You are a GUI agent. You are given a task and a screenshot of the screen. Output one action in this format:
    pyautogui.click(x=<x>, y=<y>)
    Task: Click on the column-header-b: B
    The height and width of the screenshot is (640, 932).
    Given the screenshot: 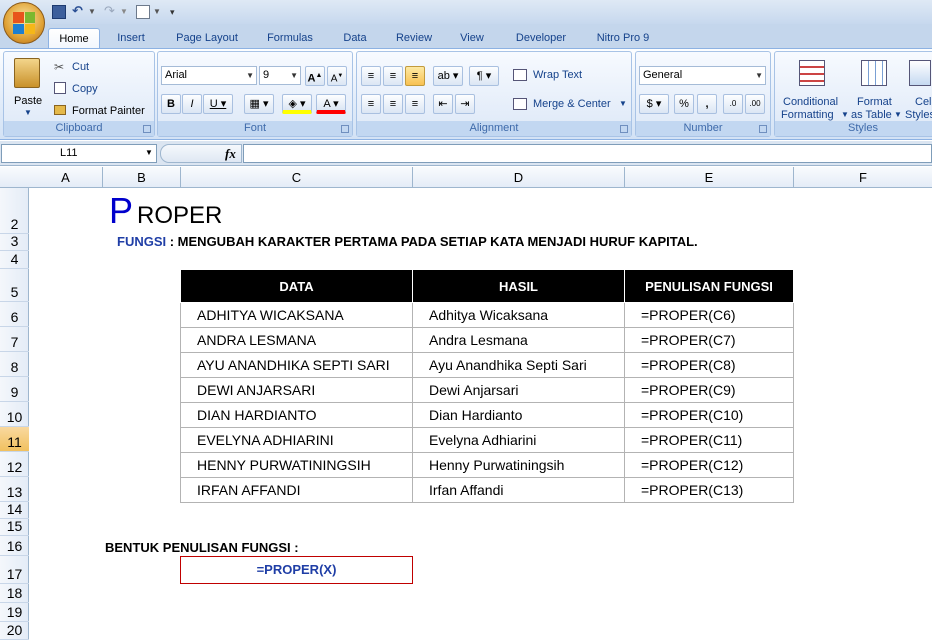 What is the action you would take?
    pyautogui.click(x=142, y=177)
    